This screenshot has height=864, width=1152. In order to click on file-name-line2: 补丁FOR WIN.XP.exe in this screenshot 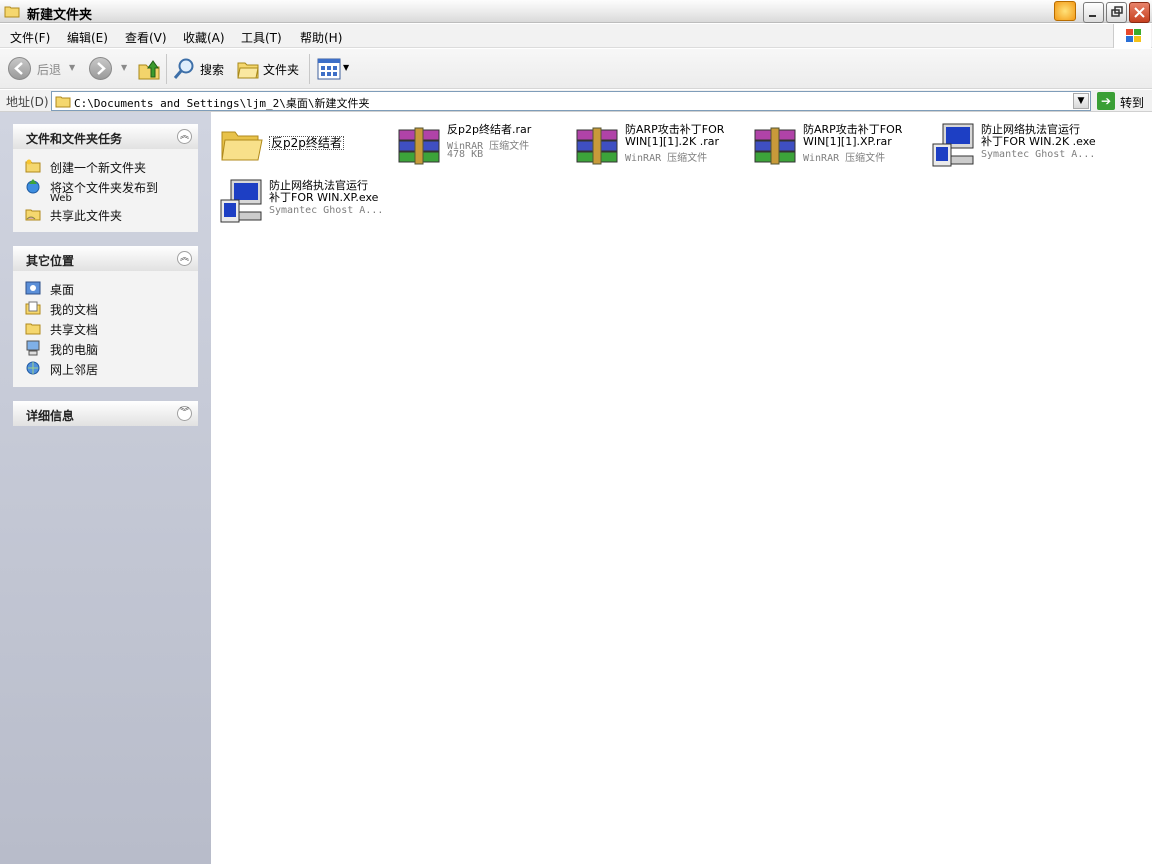, I will do `click(324, 197)`.